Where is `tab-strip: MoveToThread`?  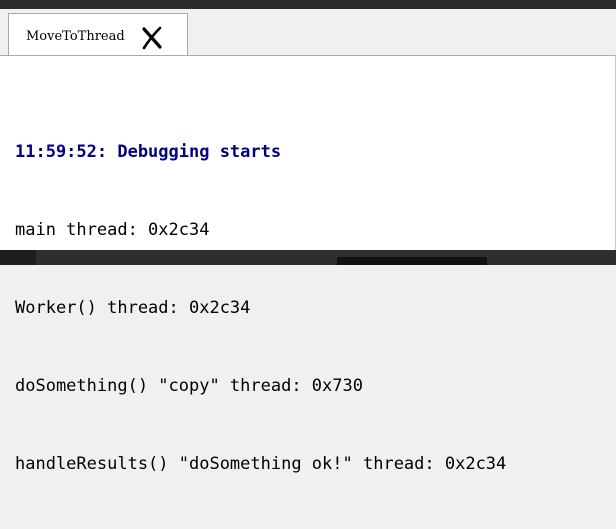
tab-strip: MoveToThread is located at coordinates (308, 37).